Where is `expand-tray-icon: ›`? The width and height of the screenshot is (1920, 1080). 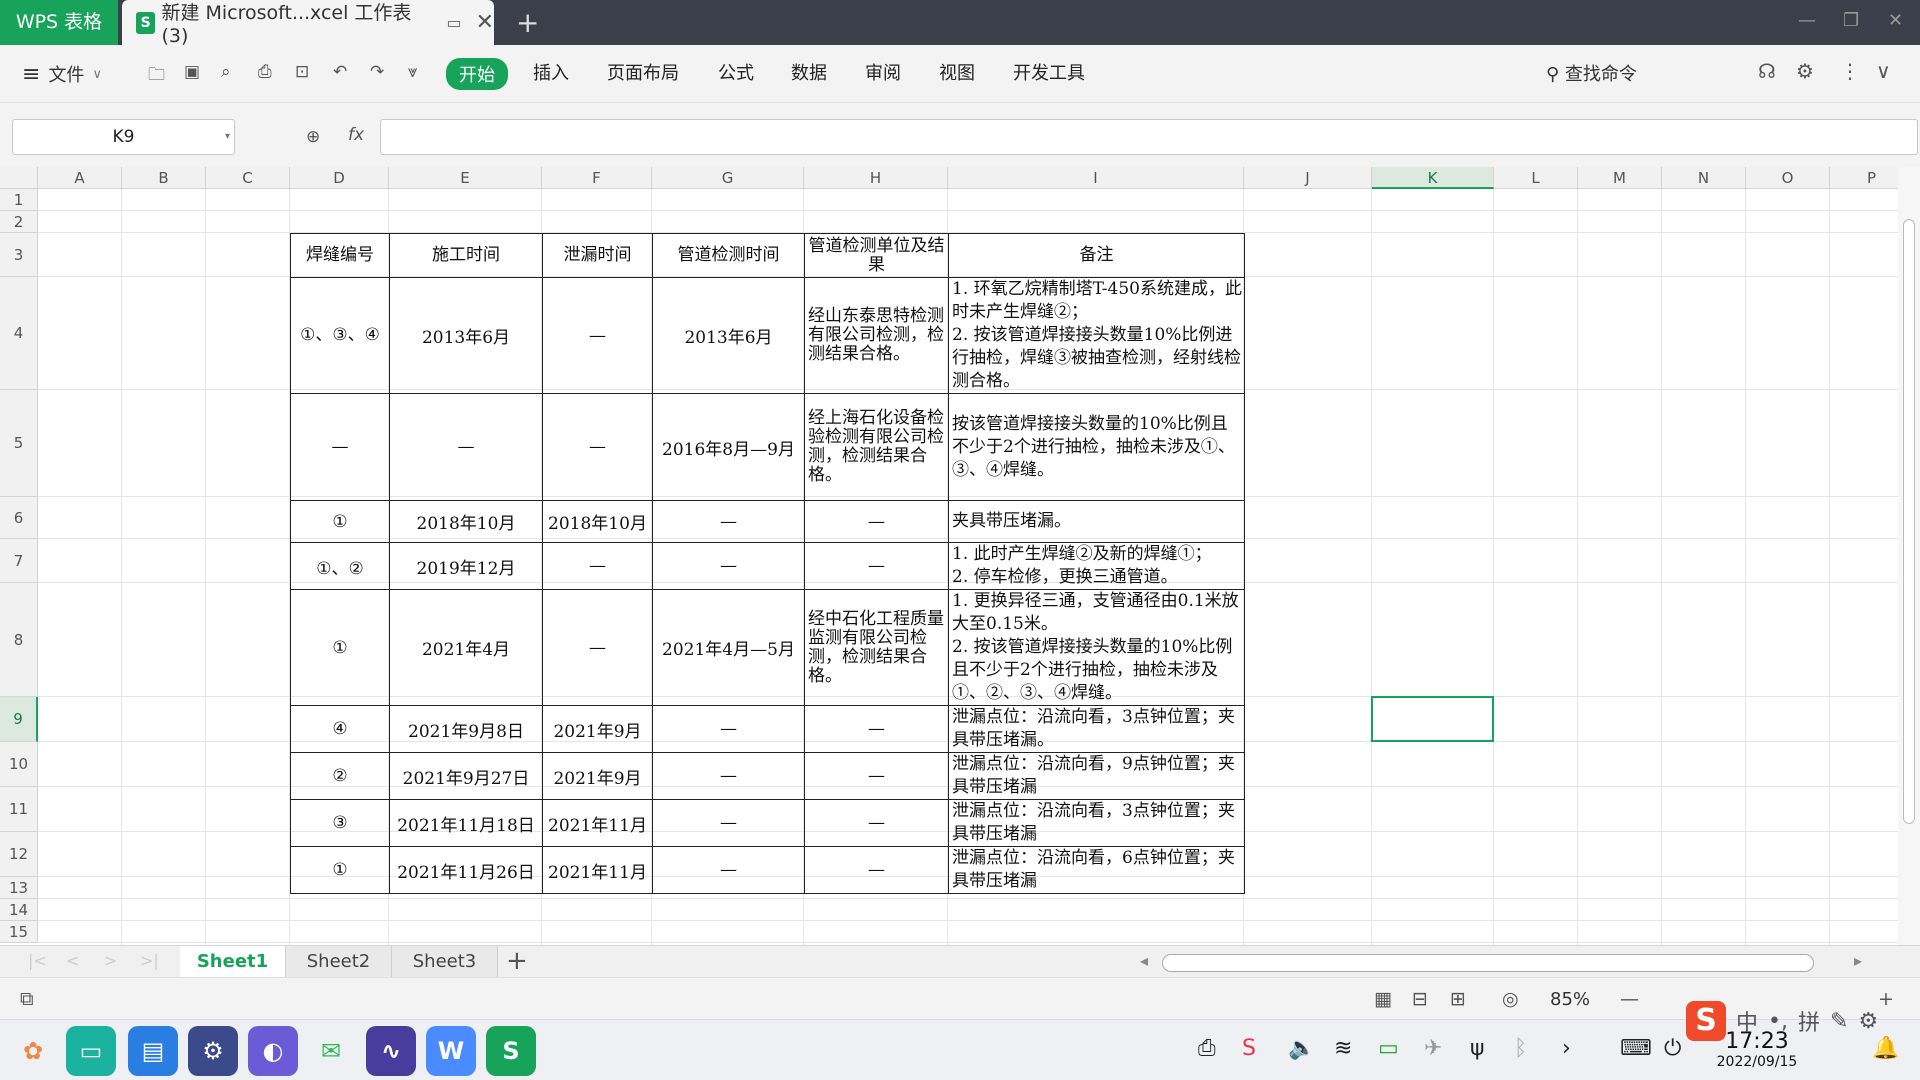
expand-tray-icon: › is located at coordinates (1566, 1048).